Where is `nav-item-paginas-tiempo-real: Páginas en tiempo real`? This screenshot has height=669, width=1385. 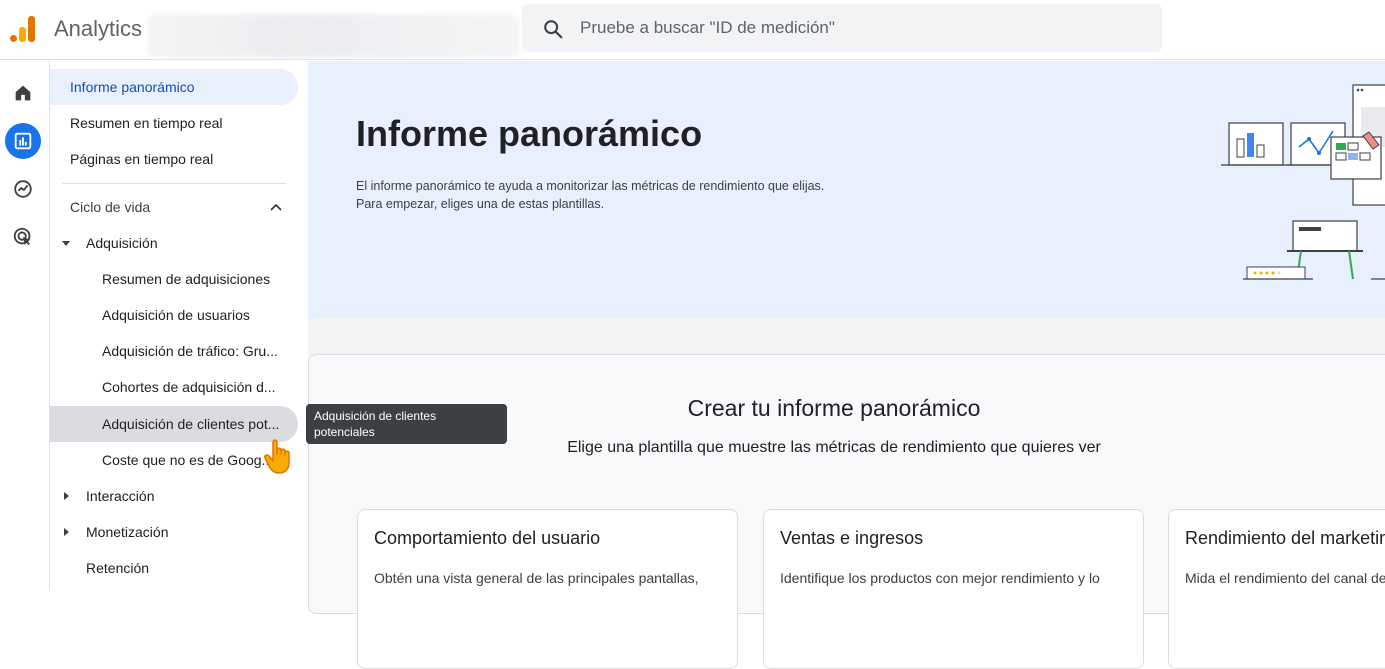
nav-item-paginas-tiempo-real: Páginas en tiempo real is located at coordinates (174, 159).